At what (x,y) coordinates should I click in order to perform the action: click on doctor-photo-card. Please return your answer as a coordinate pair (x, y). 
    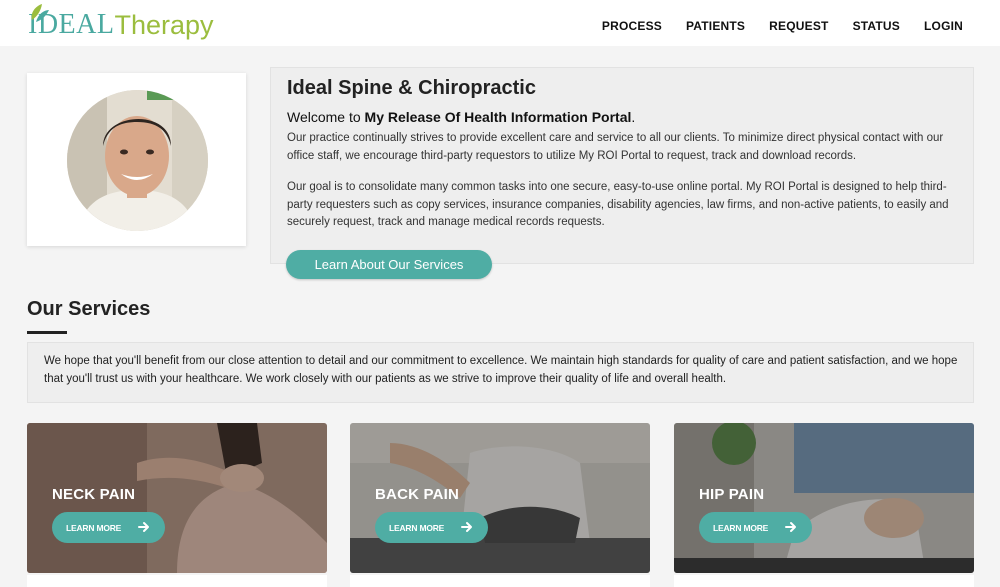
    Looking at the image, I should click on (136, 159).